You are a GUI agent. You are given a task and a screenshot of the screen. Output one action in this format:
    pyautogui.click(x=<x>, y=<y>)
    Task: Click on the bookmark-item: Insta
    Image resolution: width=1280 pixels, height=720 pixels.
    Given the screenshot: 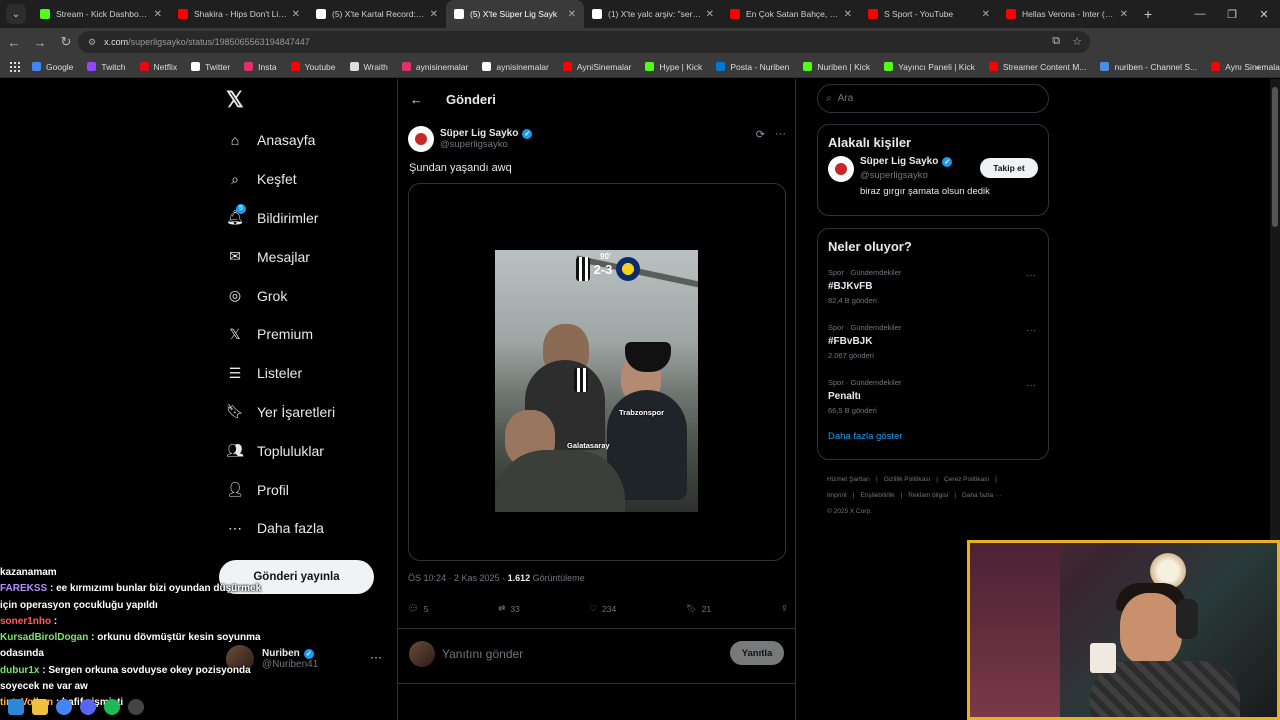 What is the action you would take?
    pyautogui.click(x=260, y=67)
    